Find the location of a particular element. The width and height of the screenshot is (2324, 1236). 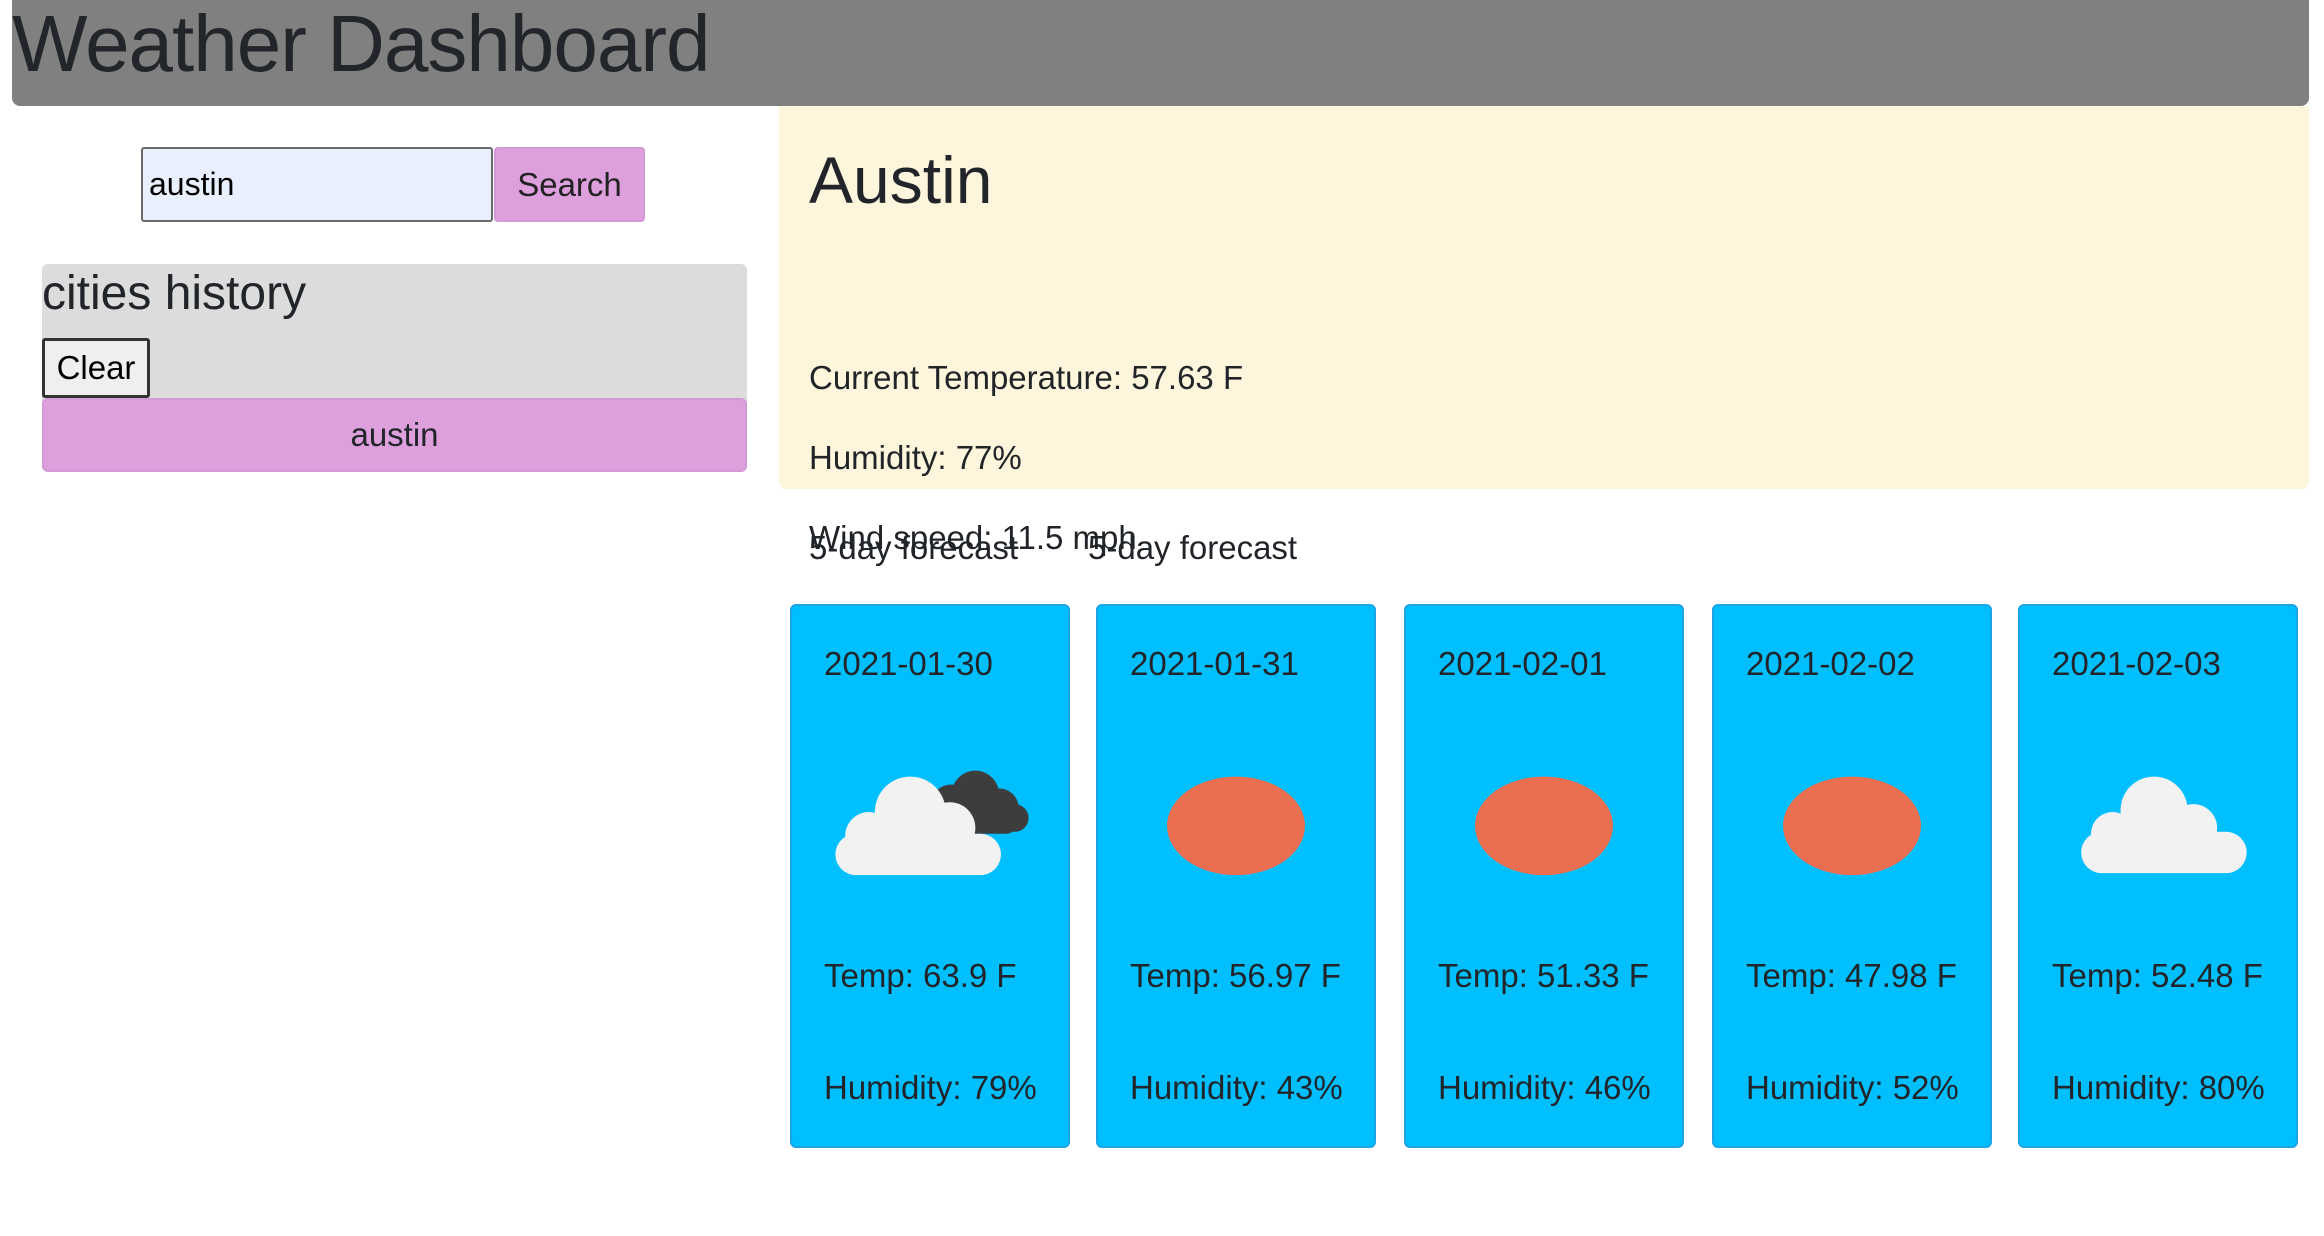

forecast-card: 2021-01-31 Temp: 56.97 F Humidity: 43% is located at coordinates (1236, 876).